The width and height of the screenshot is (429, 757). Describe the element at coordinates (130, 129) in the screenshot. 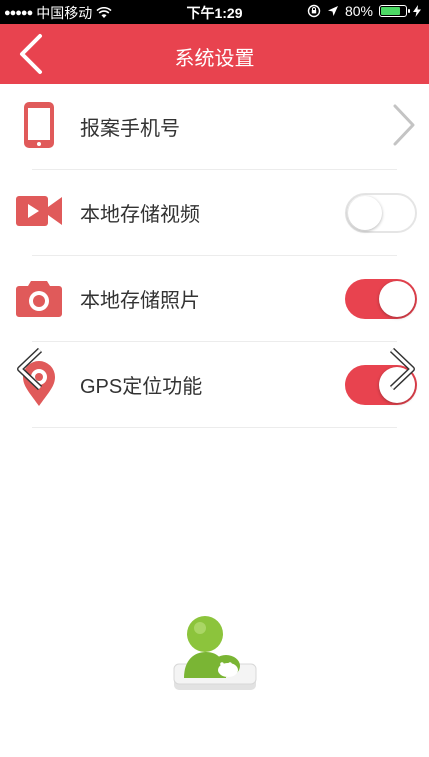

I see `setting-label: 报案手机号` at that location.